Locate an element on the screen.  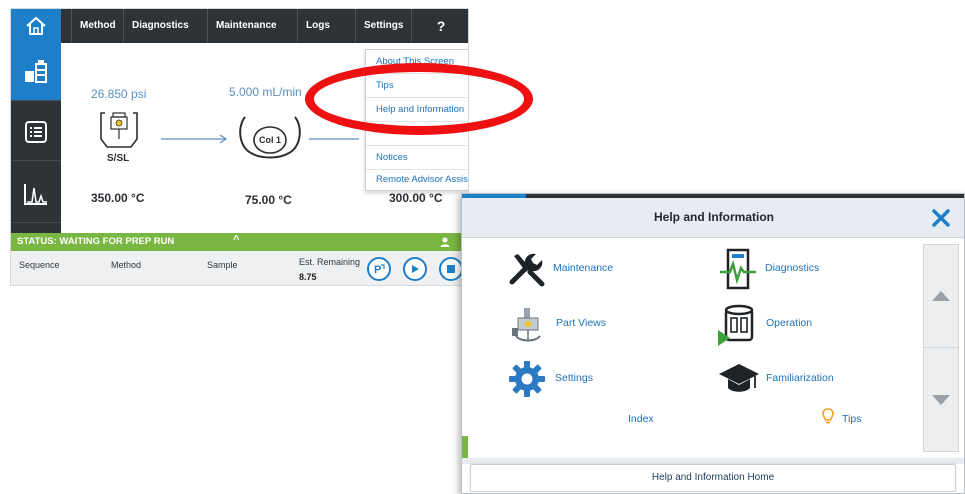
scrollbar is located at coordinates (941, 348).